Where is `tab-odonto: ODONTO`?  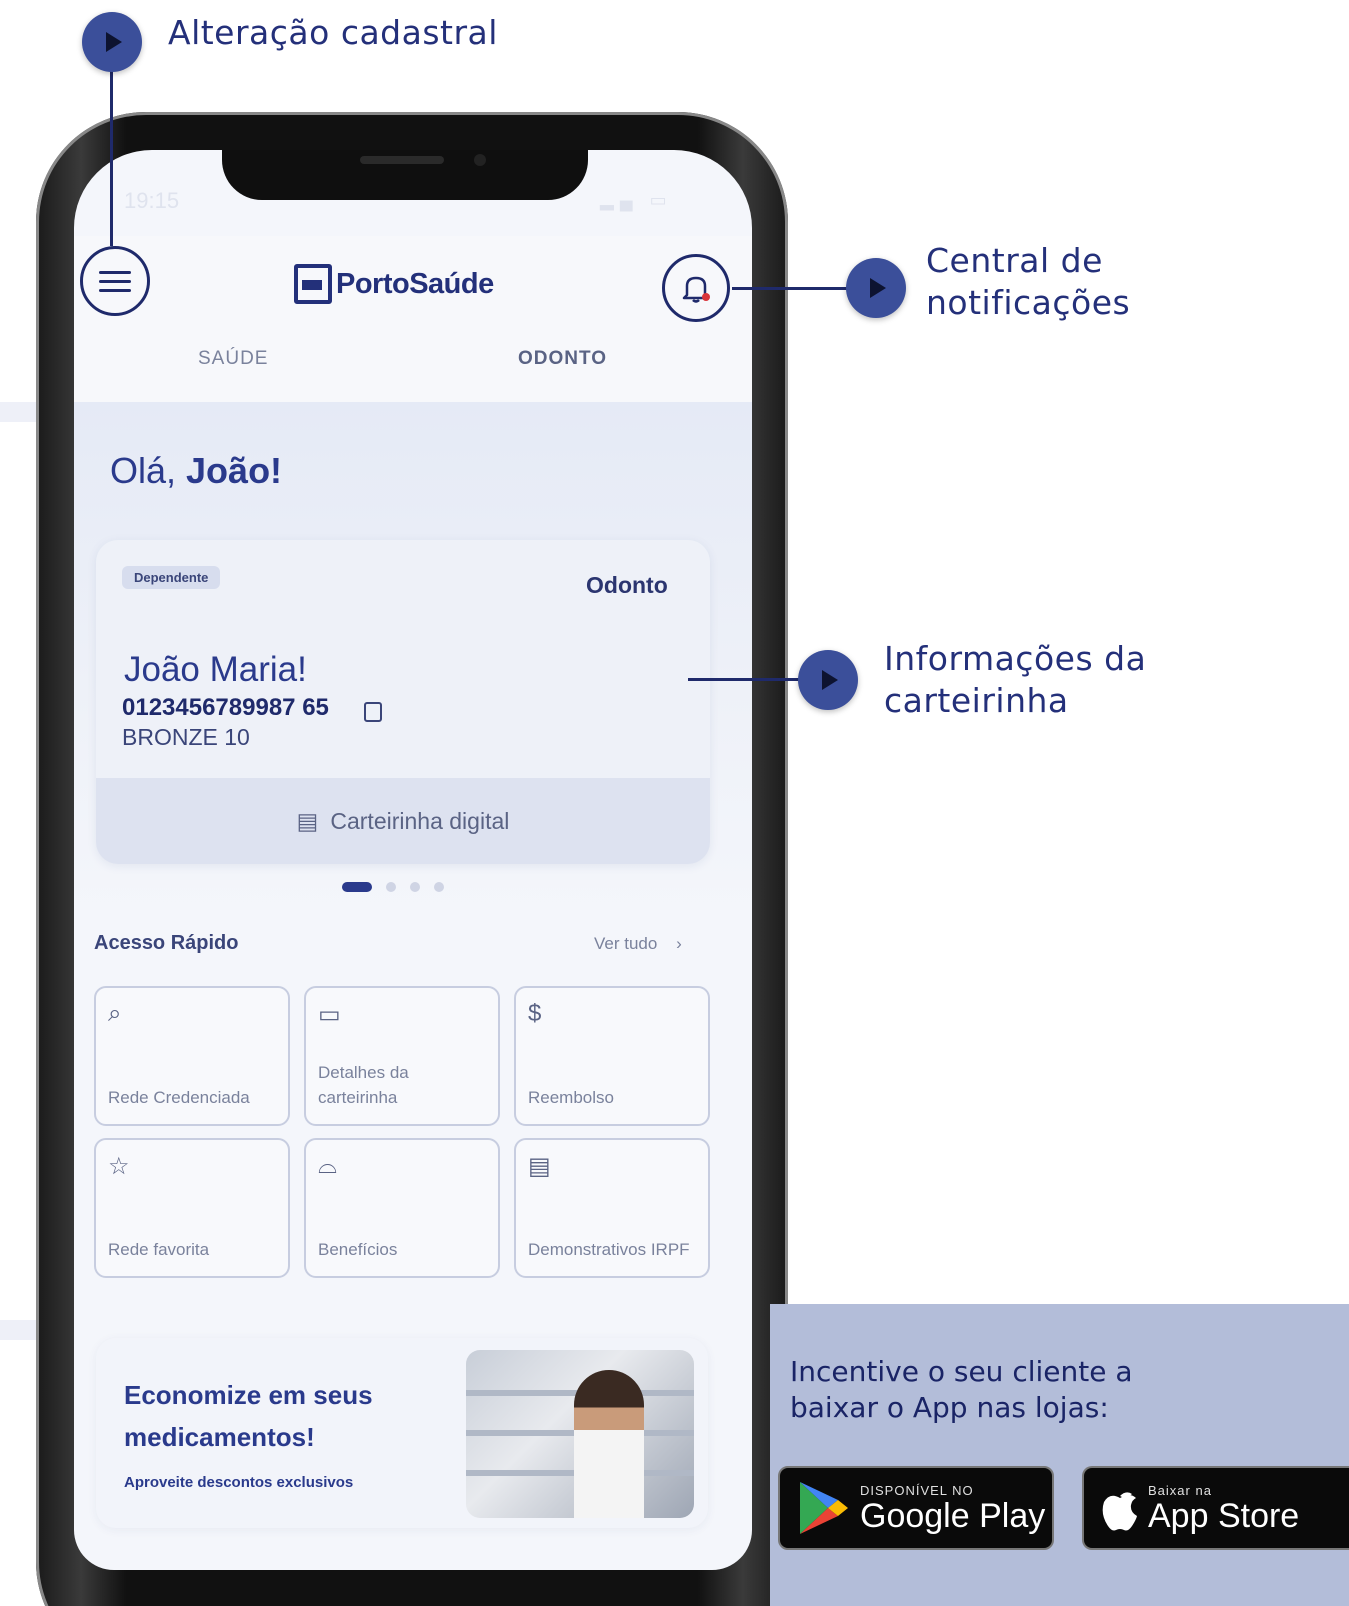 tab-odonto: ODONTO is located at coordinates (562, 359).